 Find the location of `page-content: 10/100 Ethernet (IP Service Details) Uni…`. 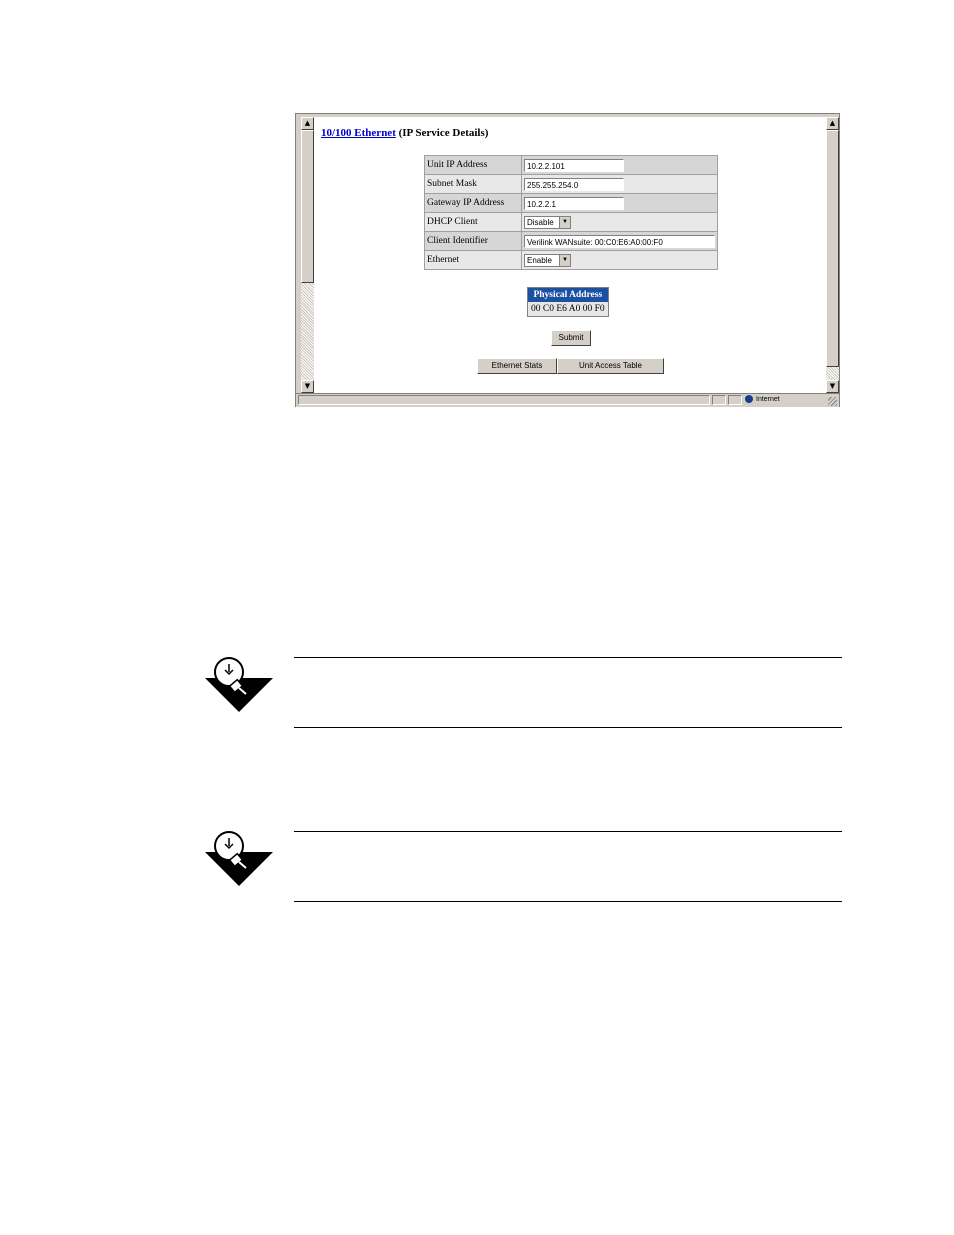

page-content: 10/100 Ethernet (IP Service Details) Uni… is located at coordinates (570, 255).